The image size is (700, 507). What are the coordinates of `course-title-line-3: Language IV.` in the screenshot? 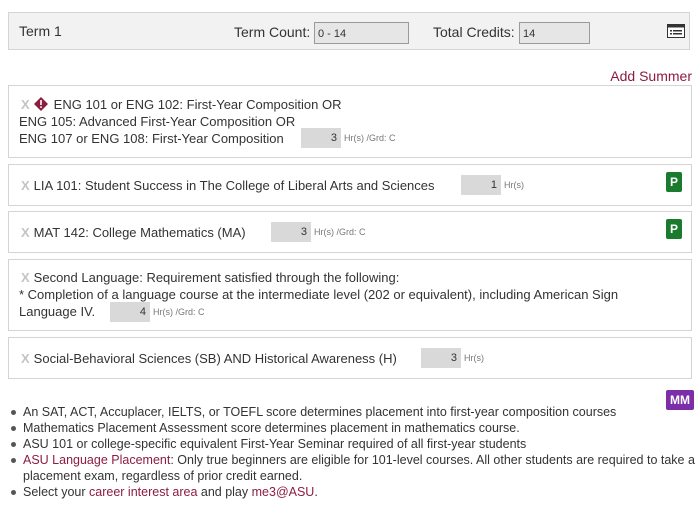 It's located at (57, 311).